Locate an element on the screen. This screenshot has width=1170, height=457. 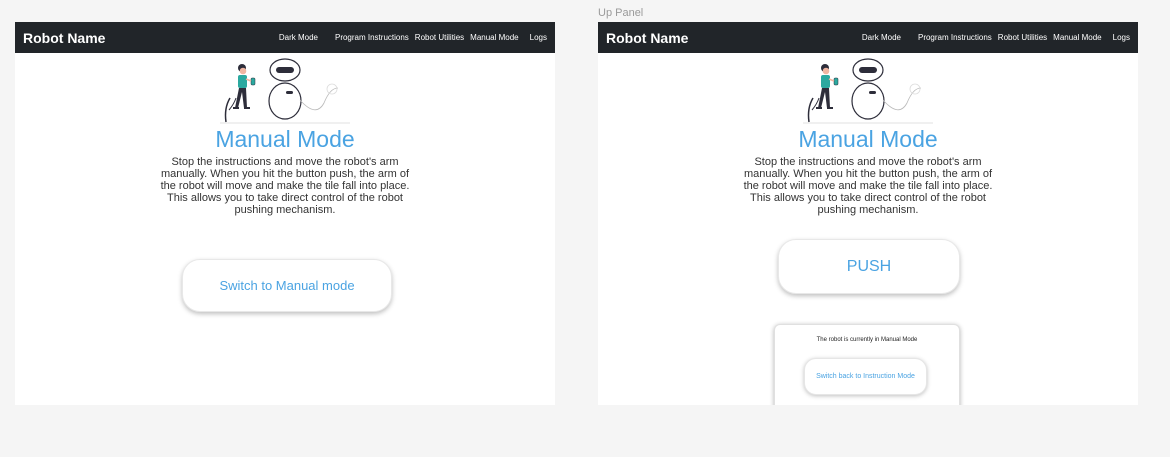
push-button: PUSH is located at coordinates (869, 266).